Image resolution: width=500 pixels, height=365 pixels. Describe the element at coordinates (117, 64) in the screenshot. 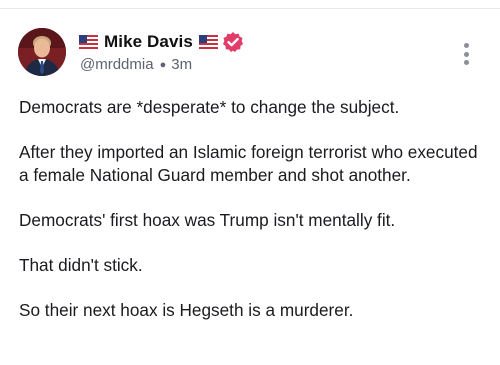

I see `author-handle: @mrddmia` at that location.